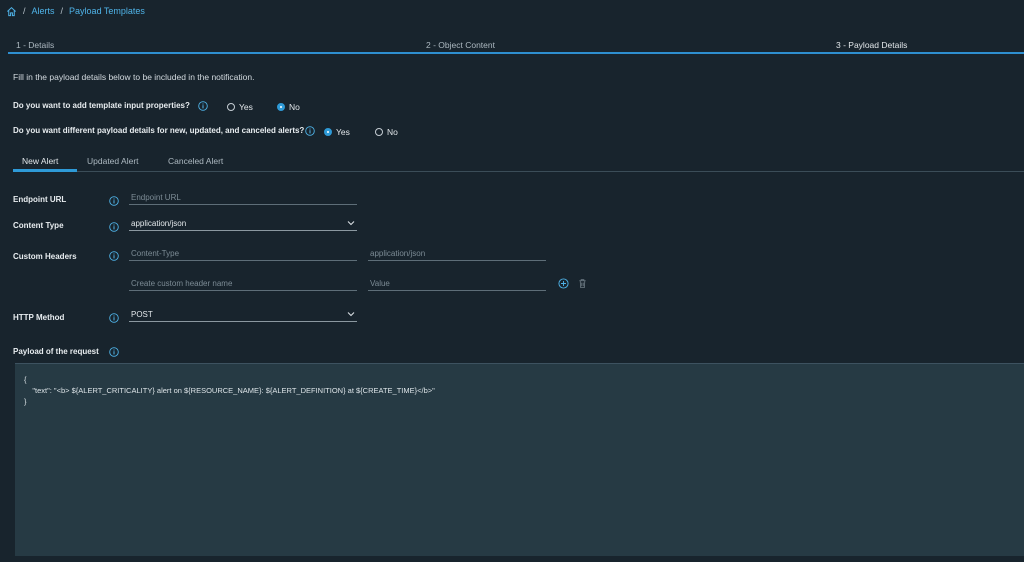 The image size is (1024, 562). I want to click on step-object-content: 2 - Object Content, so click(460, 45).